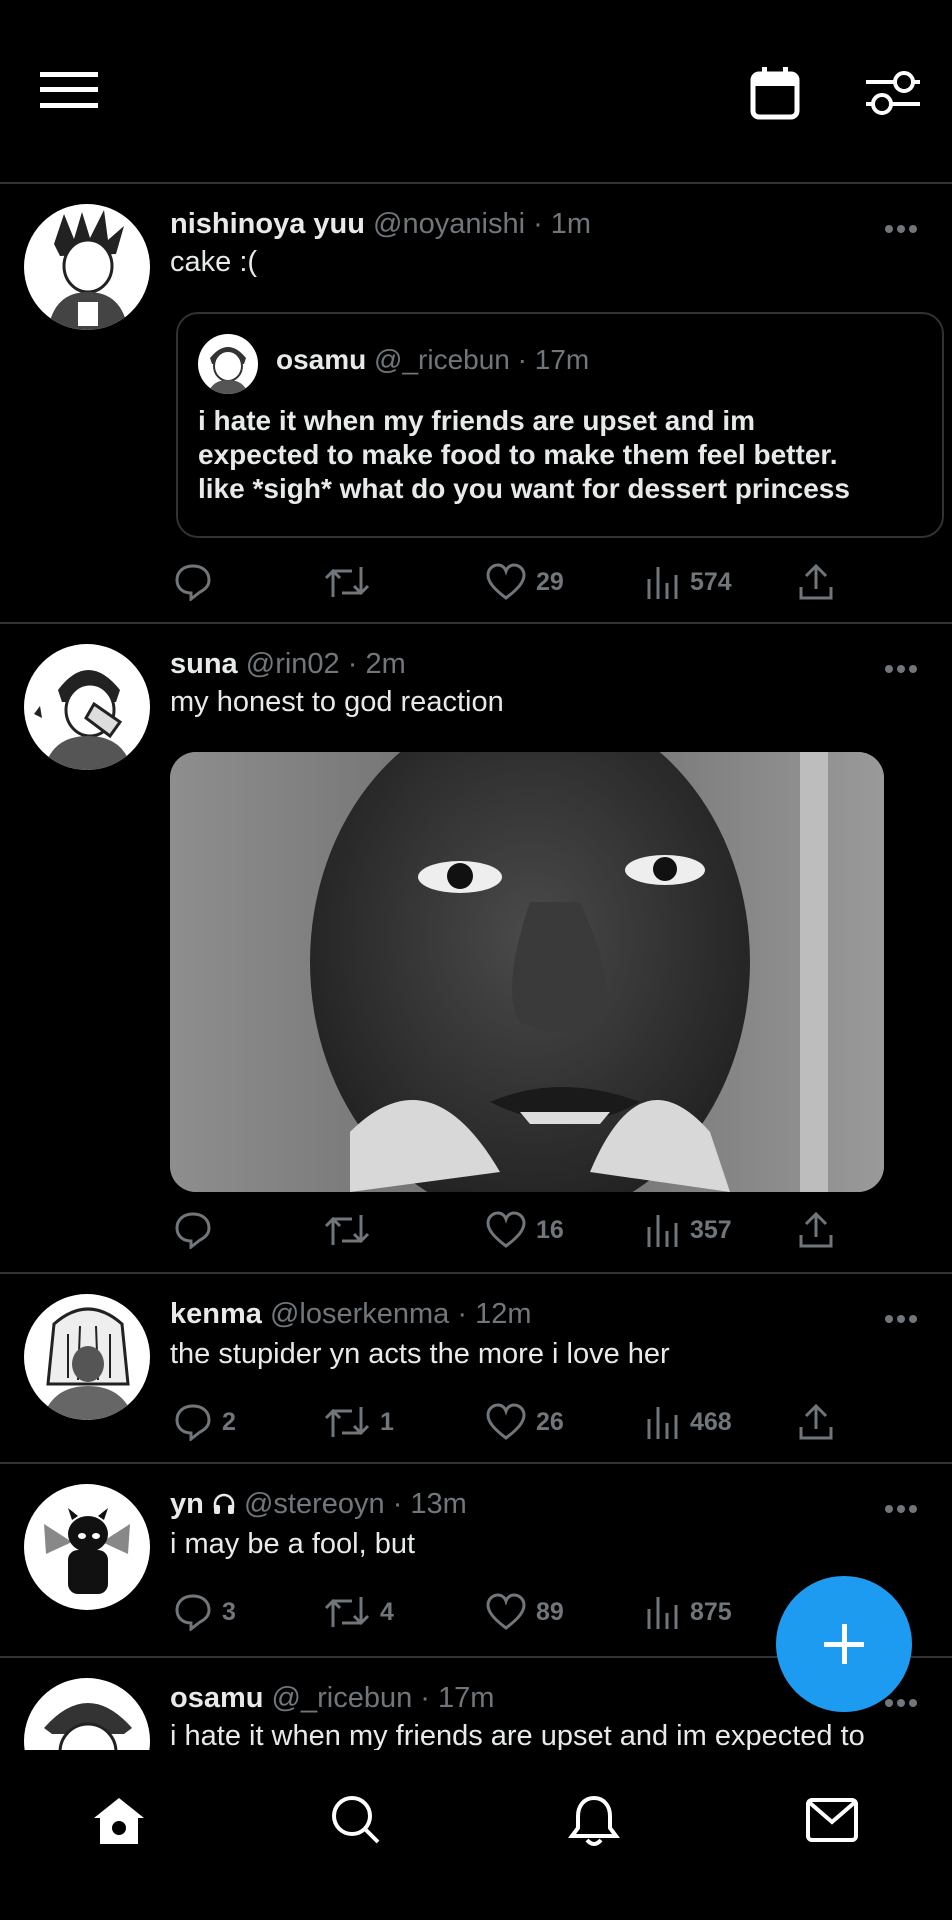 Image resolution: width=952 pixels, height=1920 pixels. I want to click on tweet-text: cake :(, so click(214, 262).